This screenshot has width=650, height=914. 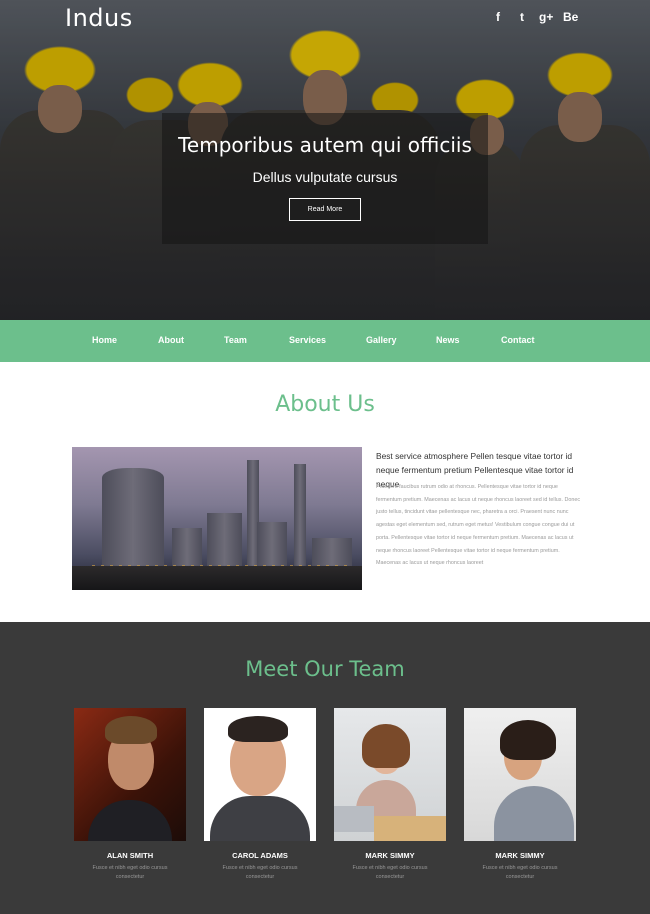 What do you see at coordinates (381, 340) in the screenshot?
I see `nav-item-gallery: Gallery` at bounding box center [381, 340].